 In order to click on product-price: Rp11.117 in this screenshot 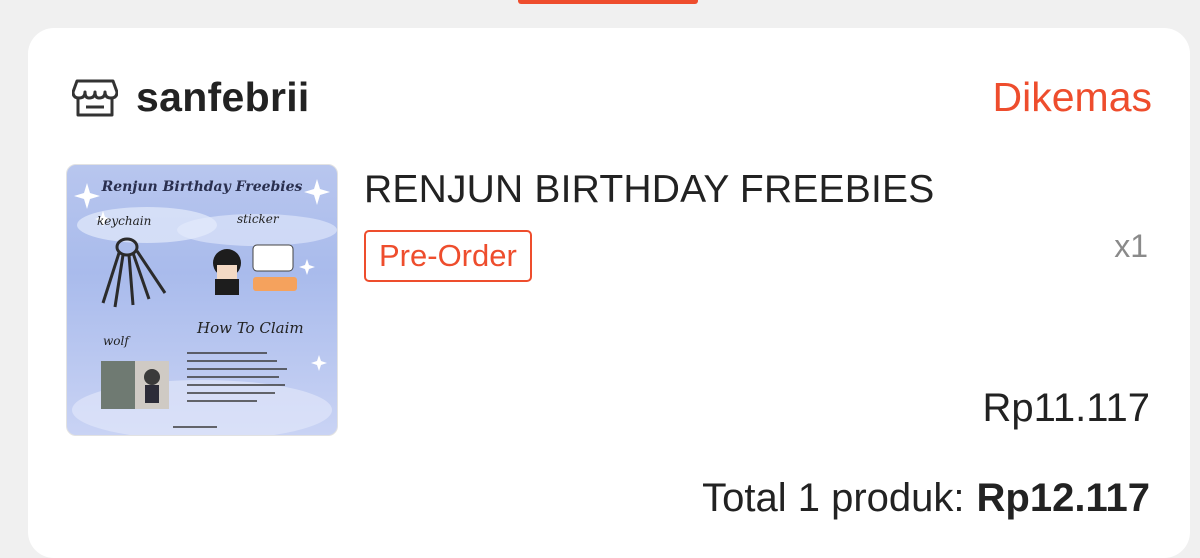, I will do `click(1066, 408)`.